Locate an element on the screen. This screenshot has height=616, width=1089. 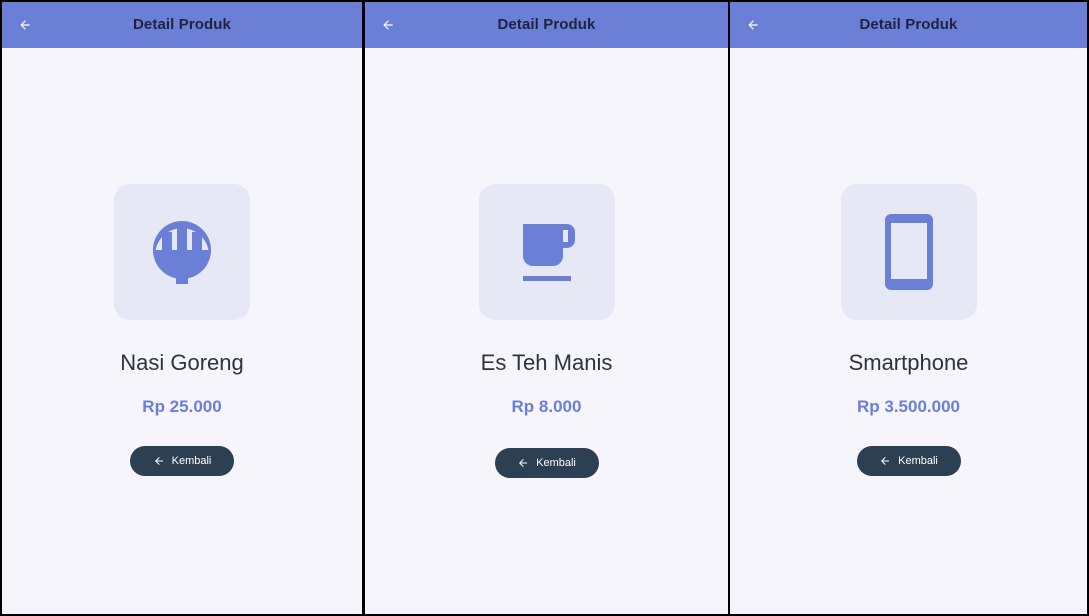
smartphone-icon is located at coordinates (908, 252).